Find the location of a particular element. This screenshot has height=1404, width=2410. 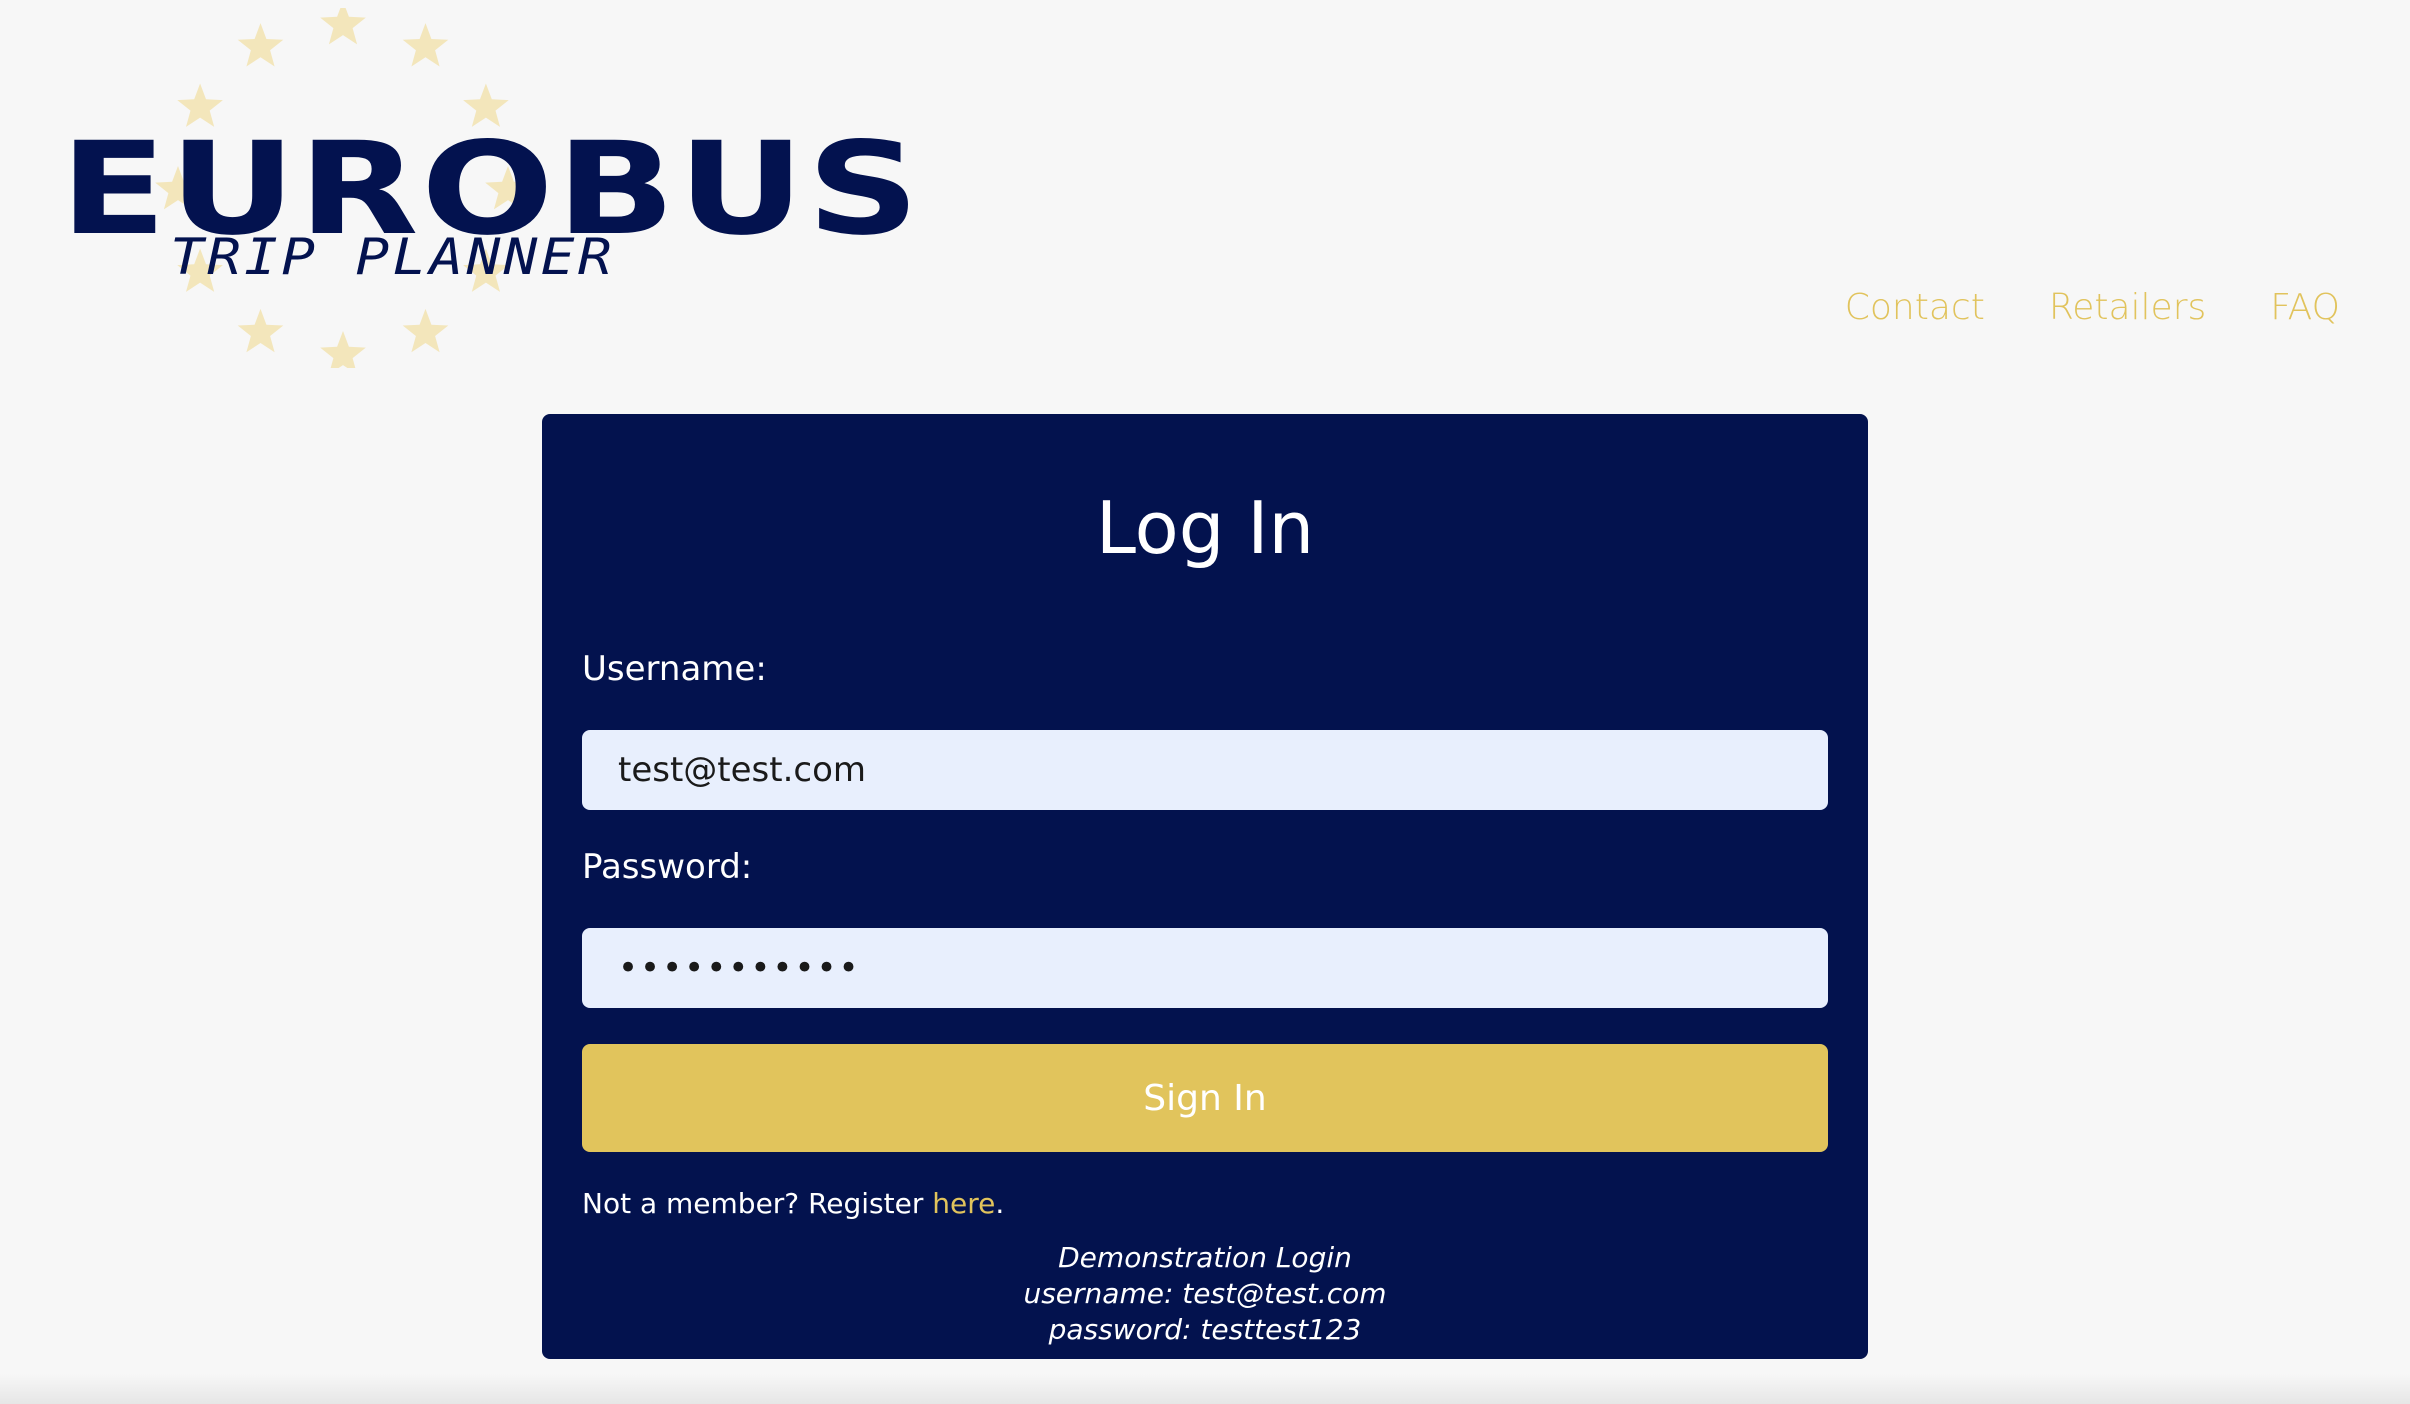

password-label: Password: is located at coordinates (667, 867).